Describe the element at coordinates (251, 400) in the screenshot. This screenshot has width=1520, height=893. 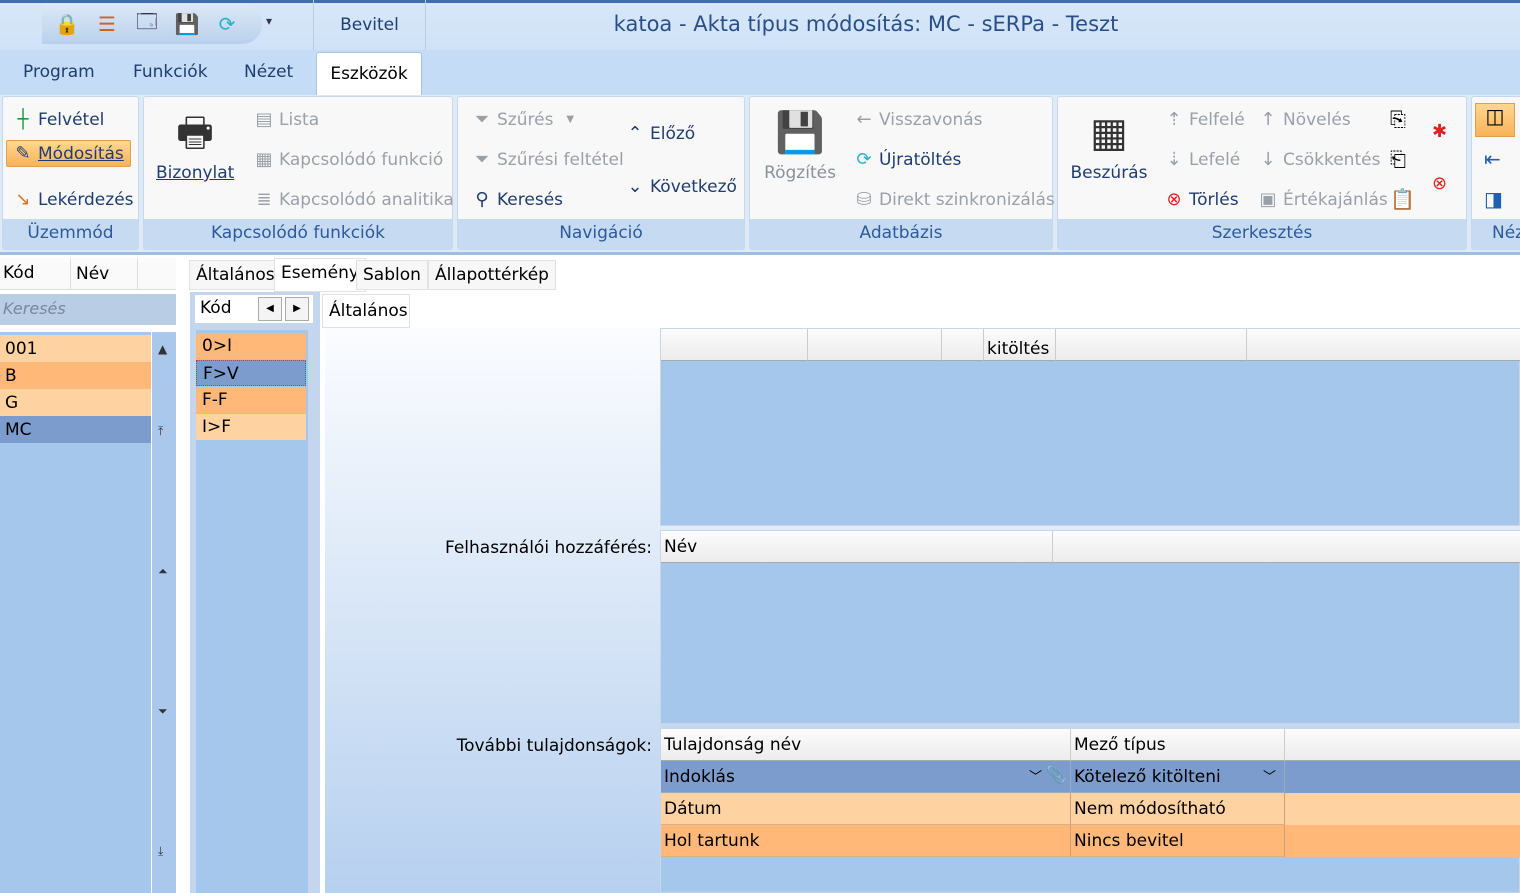
I see `list-item: F-F` at that location.